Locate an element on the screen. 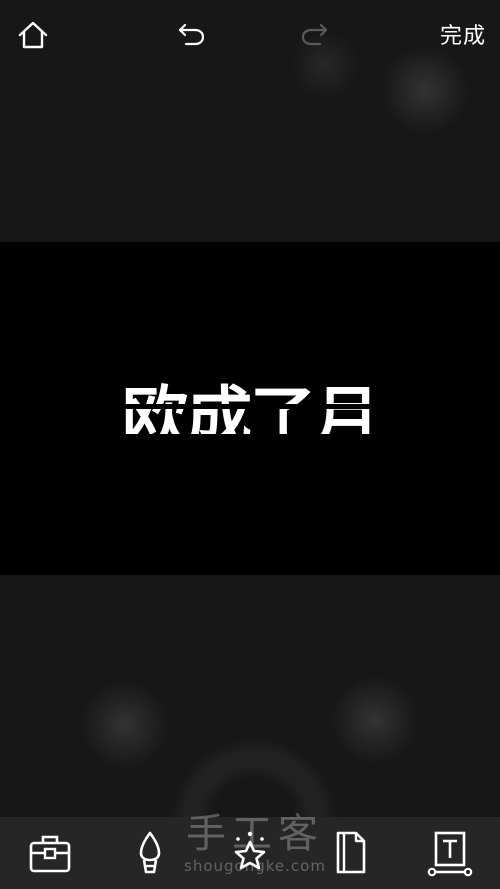 This screenshot has width=500, height=889. tool-briefcase is located at coordinates (50, 853).